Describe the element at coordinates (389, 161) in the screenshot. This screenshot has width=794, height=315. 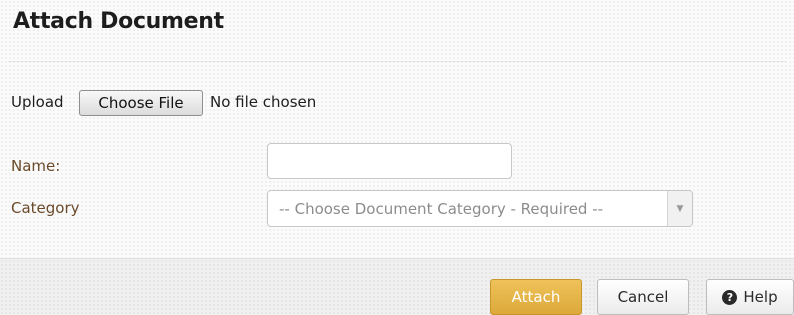
I see `name-input` at that location.